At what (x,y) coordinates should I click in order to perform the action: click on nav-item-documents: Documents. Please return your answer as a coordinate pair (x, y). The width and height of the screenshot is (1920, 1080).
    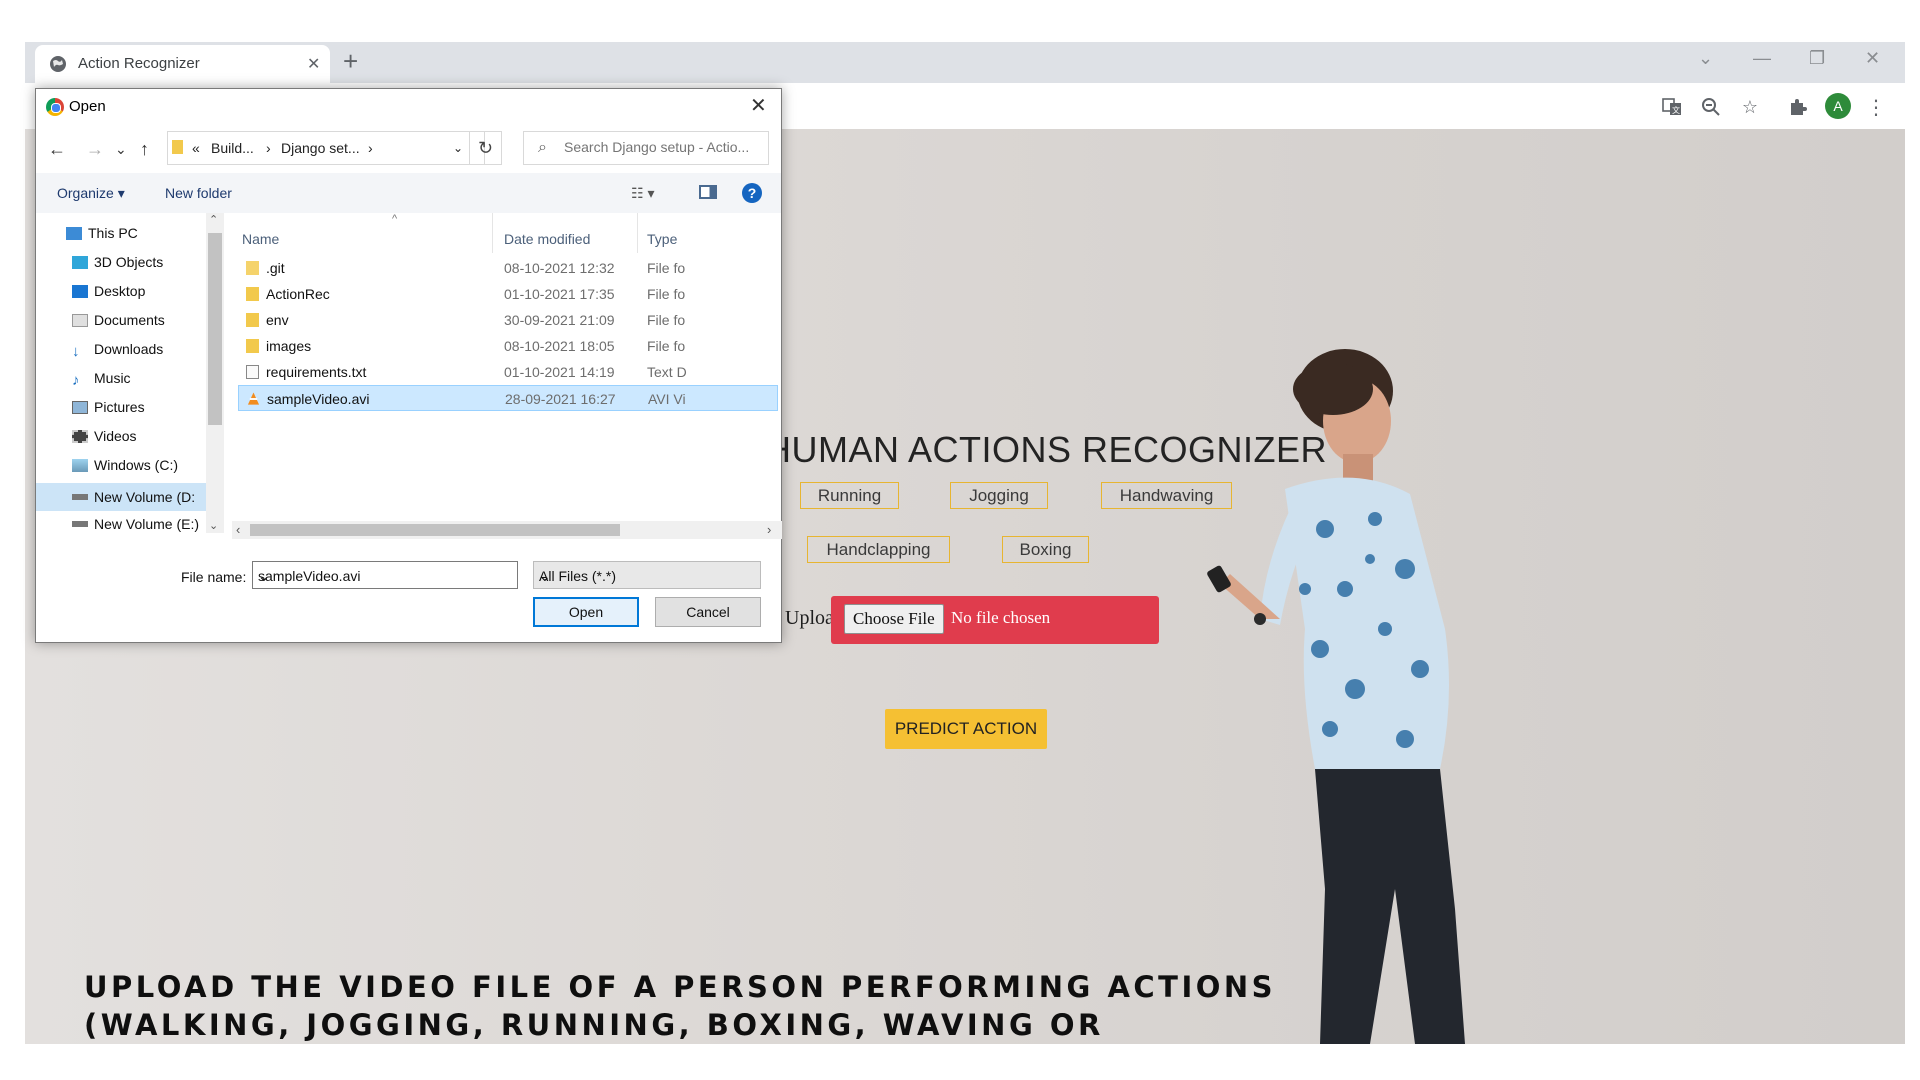
    Looking at the image, I should click on (118, 326).